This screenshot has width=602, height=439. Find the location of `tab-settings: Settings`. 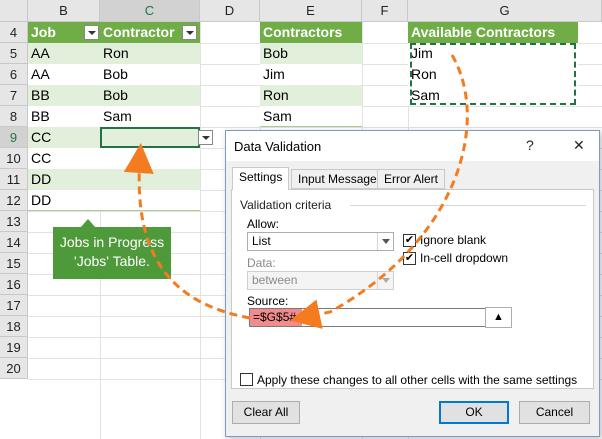

tab-settings: Settings is located at coordinates (261, 178).